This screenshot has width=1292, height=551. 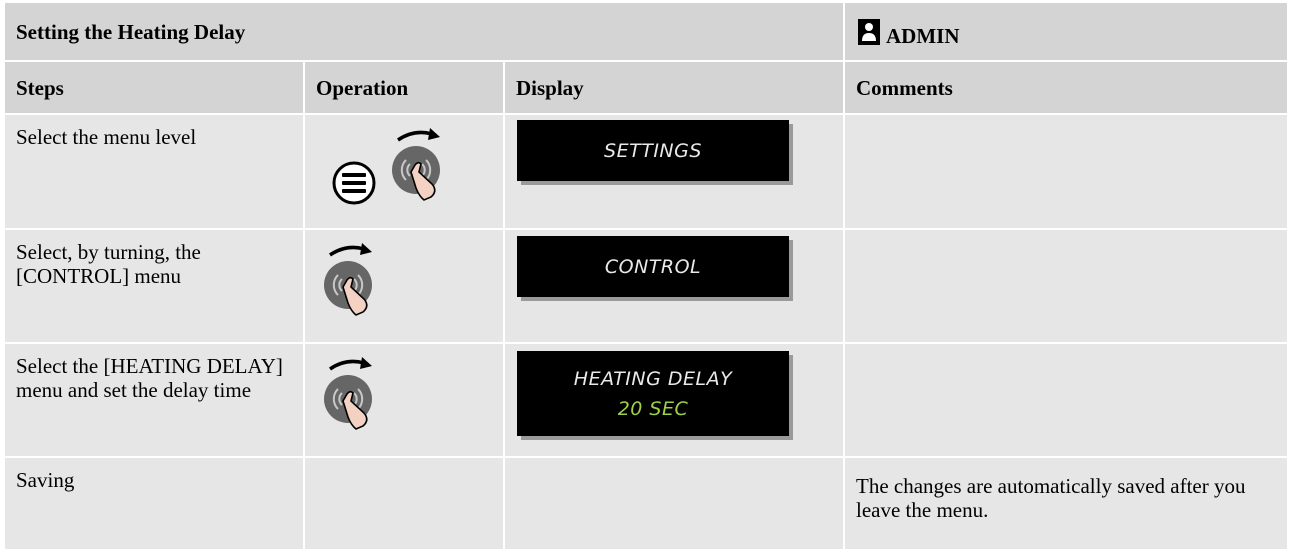 I want to click on lcd-display: CONTROL, so click(x=653, y=266).